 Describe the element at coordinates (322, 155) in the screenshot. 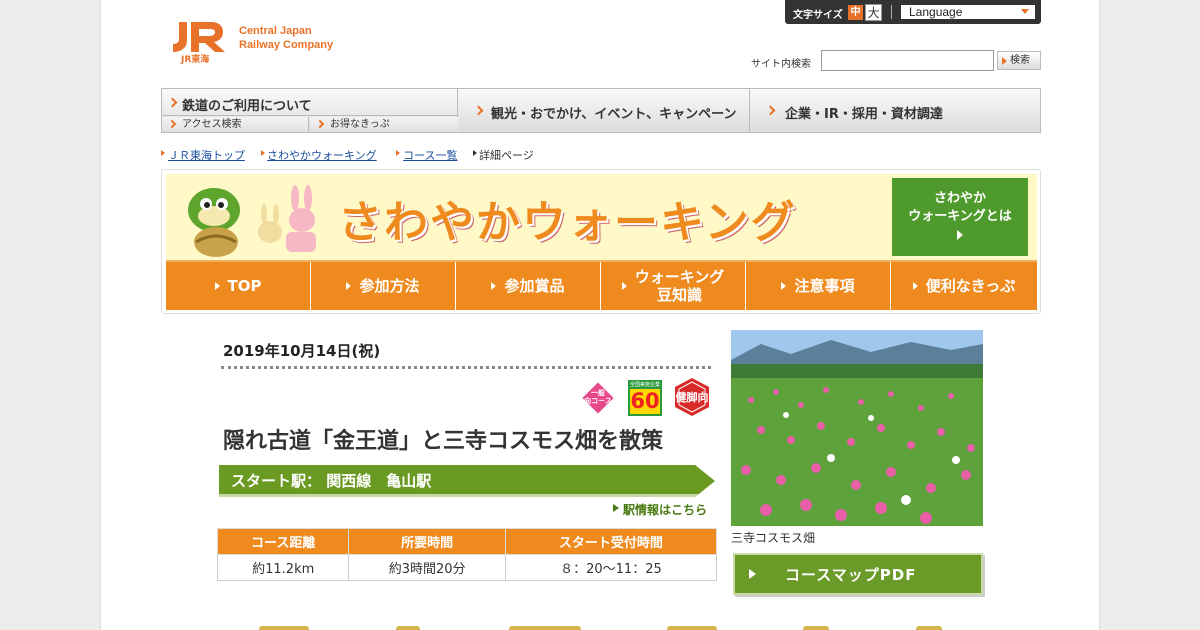

I see `breadcrumb-link-walking: さわやかウォーキング` at that location.